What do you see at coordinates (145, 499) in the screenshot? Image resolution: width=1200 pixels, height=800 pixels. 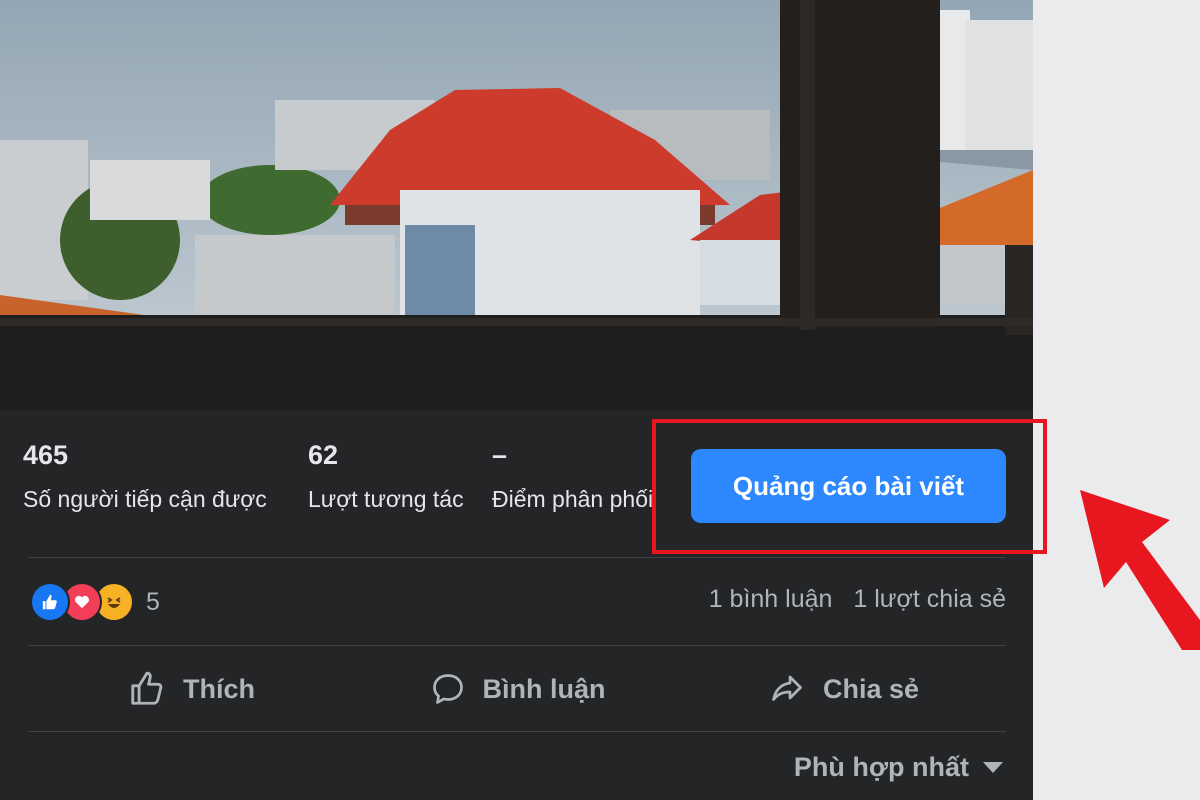 I see `stat-reach-label: Số người tiếp cận được` at bounding box center [145, 499].